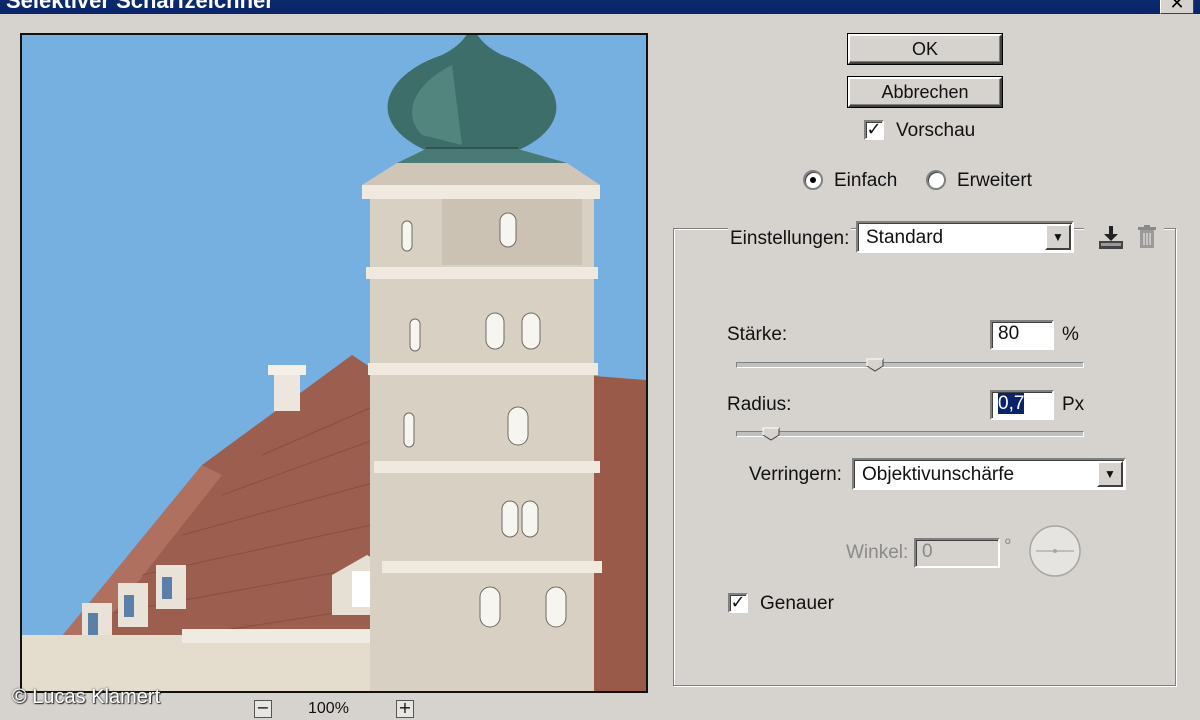 The width and height of the screenshot is (1200, 720). What do you see at coordinates (1111, 237) in the screenshot?
I see `save-settings-icon` at bounding box center [1111, 237].